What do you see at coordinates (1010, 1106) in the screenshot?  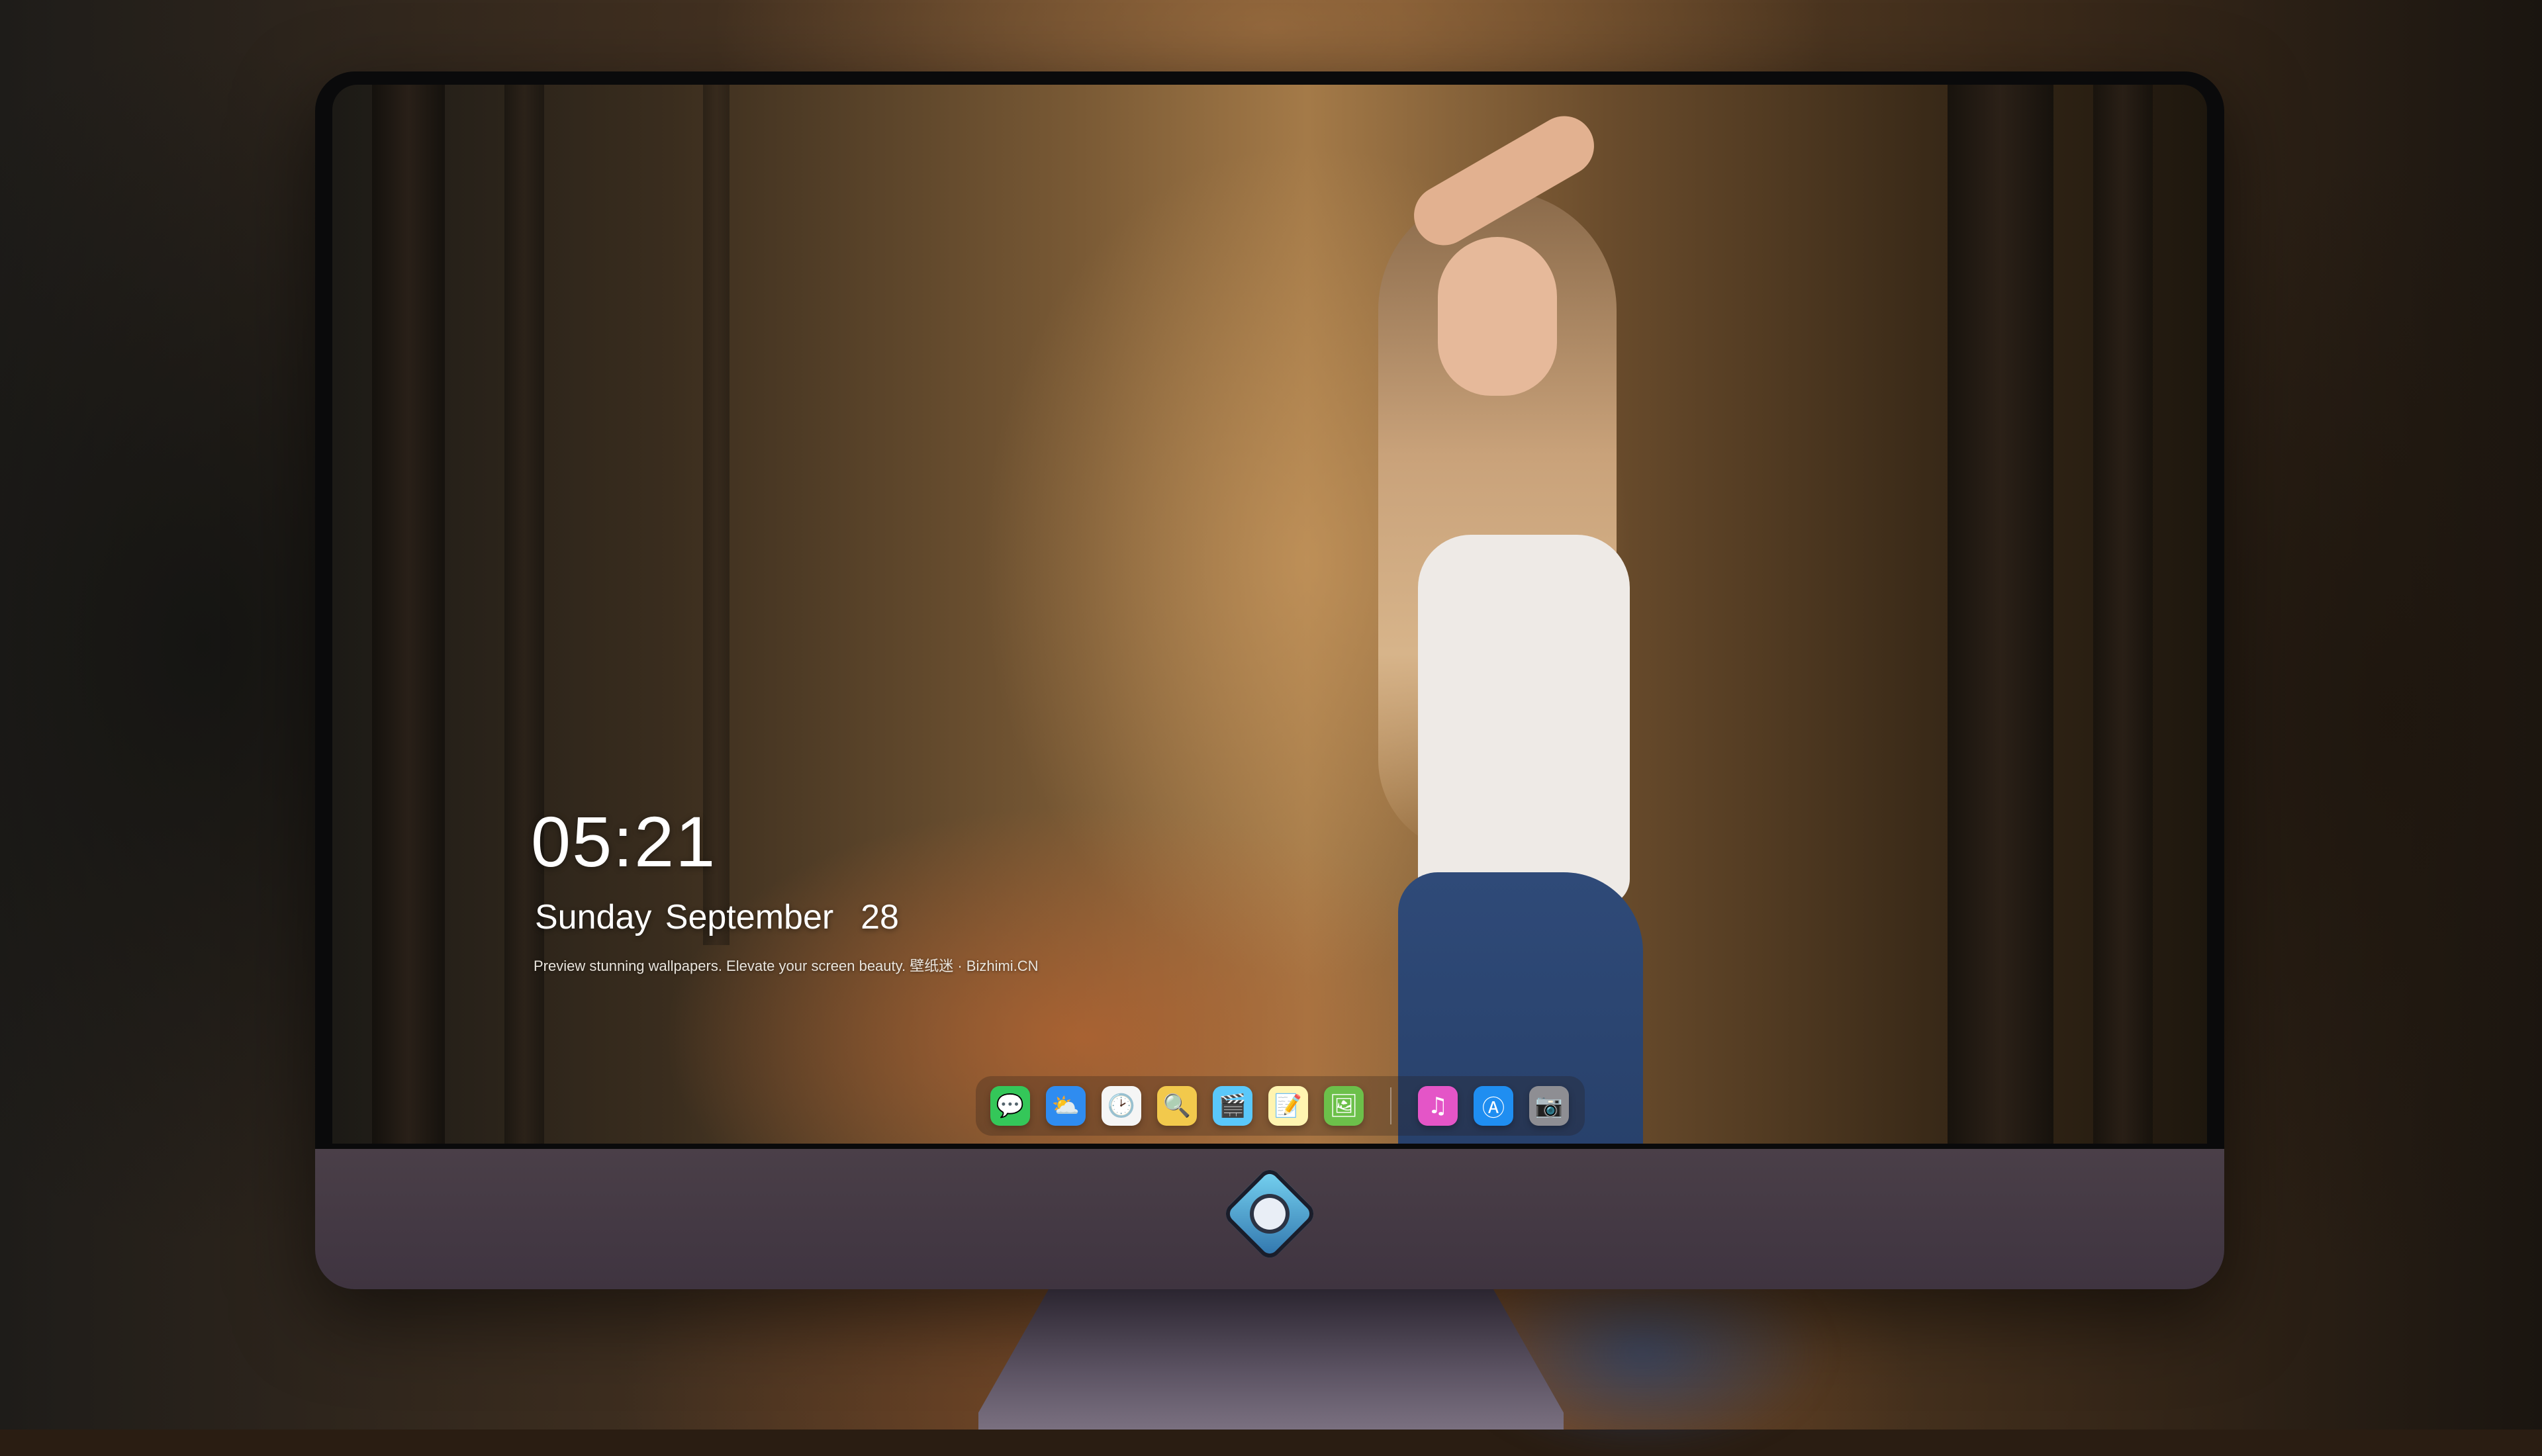 I see `messages-icon: 💬` at bounding box center [1010, 1106].